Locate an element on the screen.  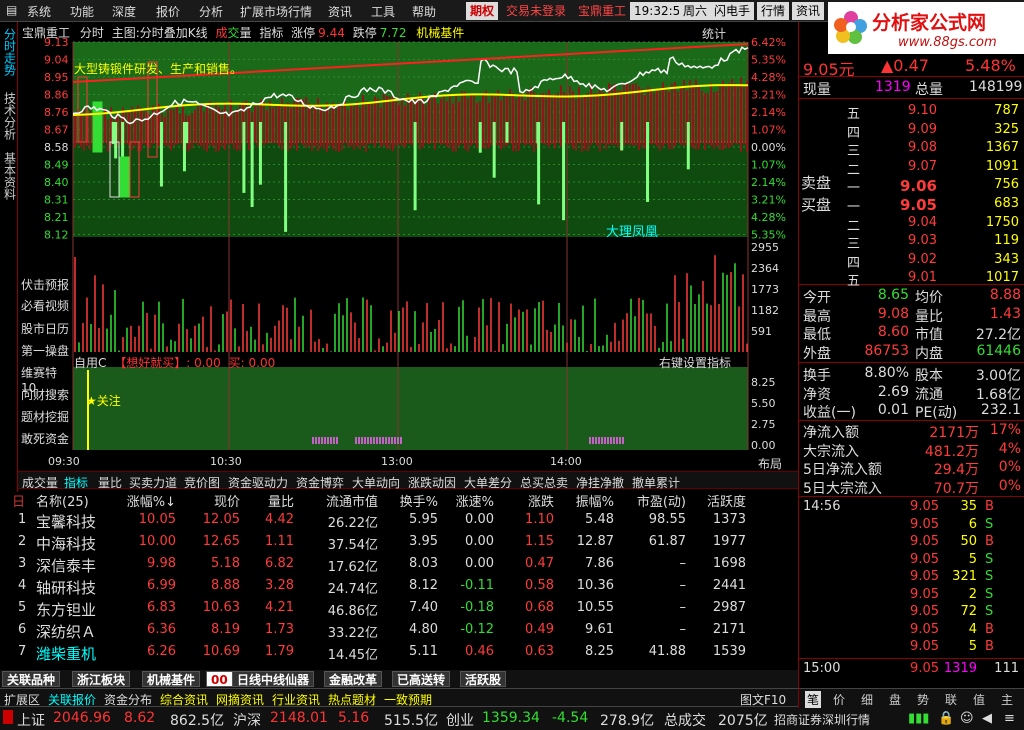
col-speed: 涨速% is located at coordinates (469, 500).